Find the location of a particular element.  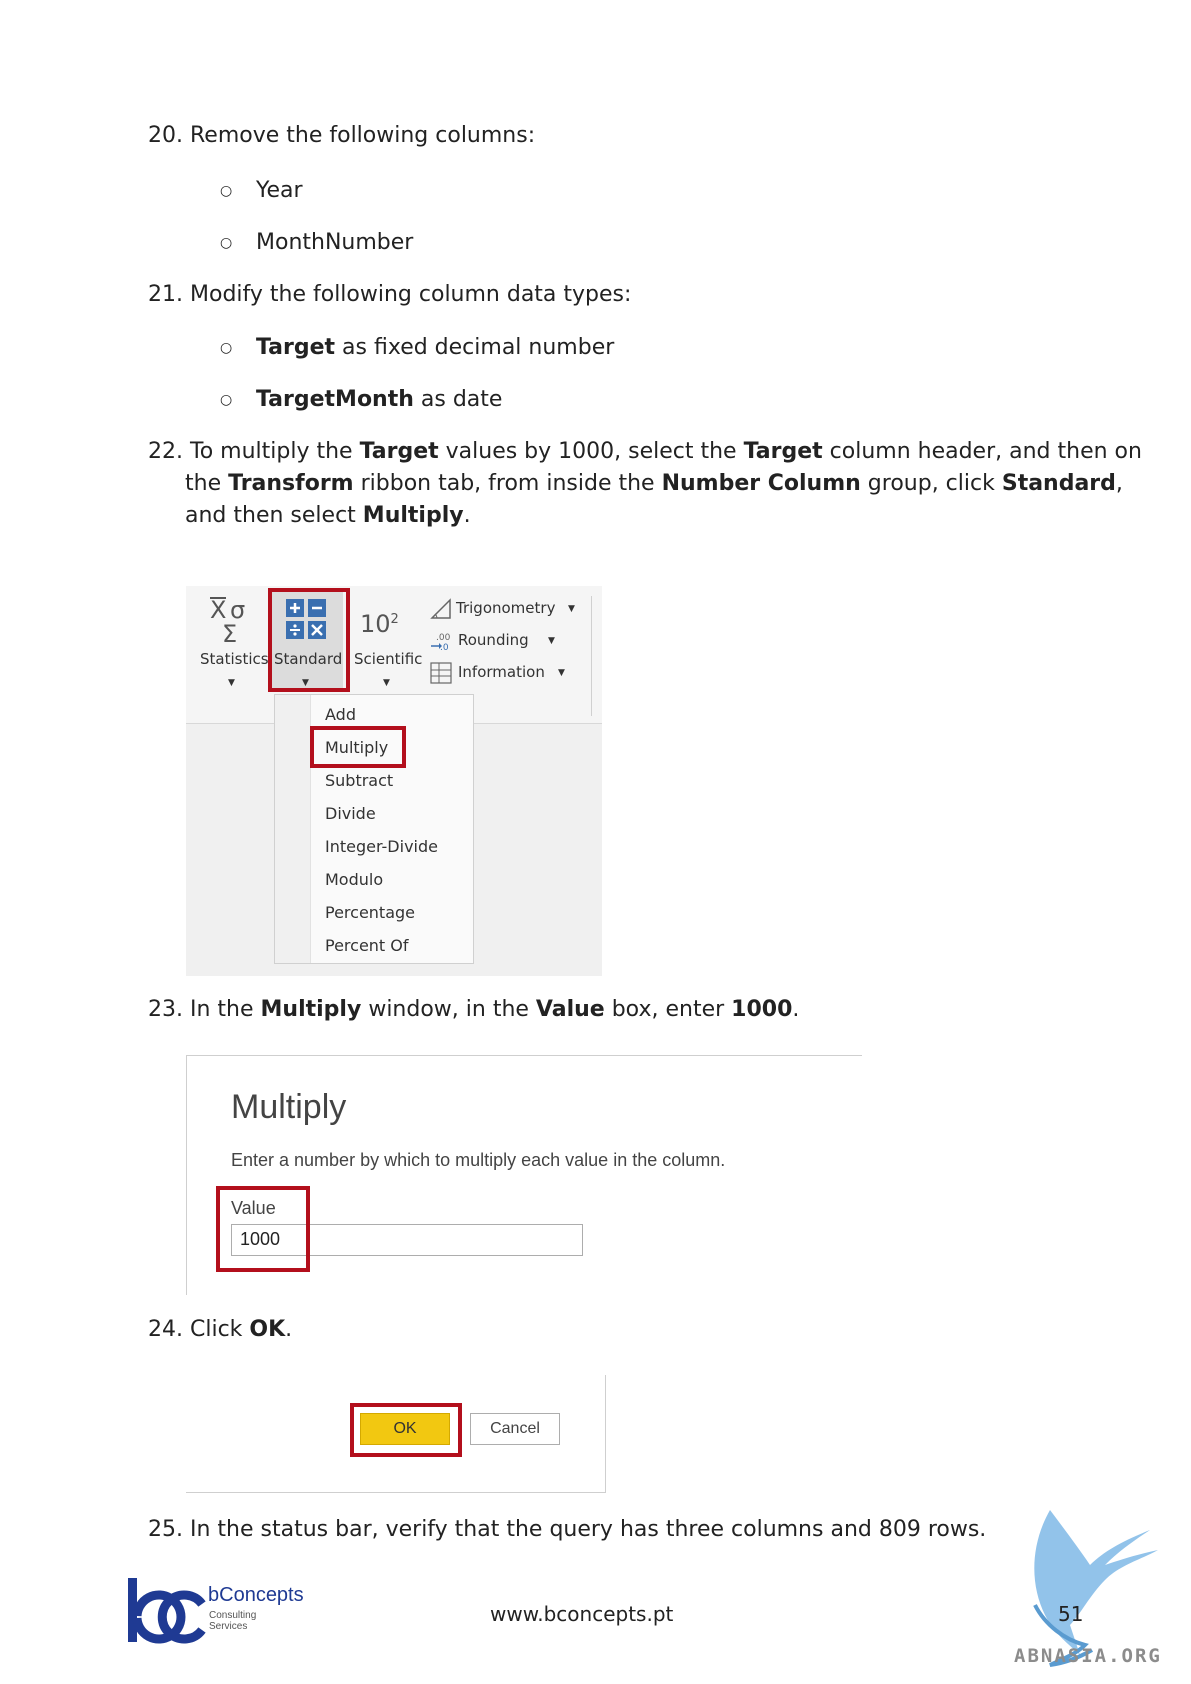

bconcepts-logo: bConcepts Consulting Services is located at coordinates (233, 1613).